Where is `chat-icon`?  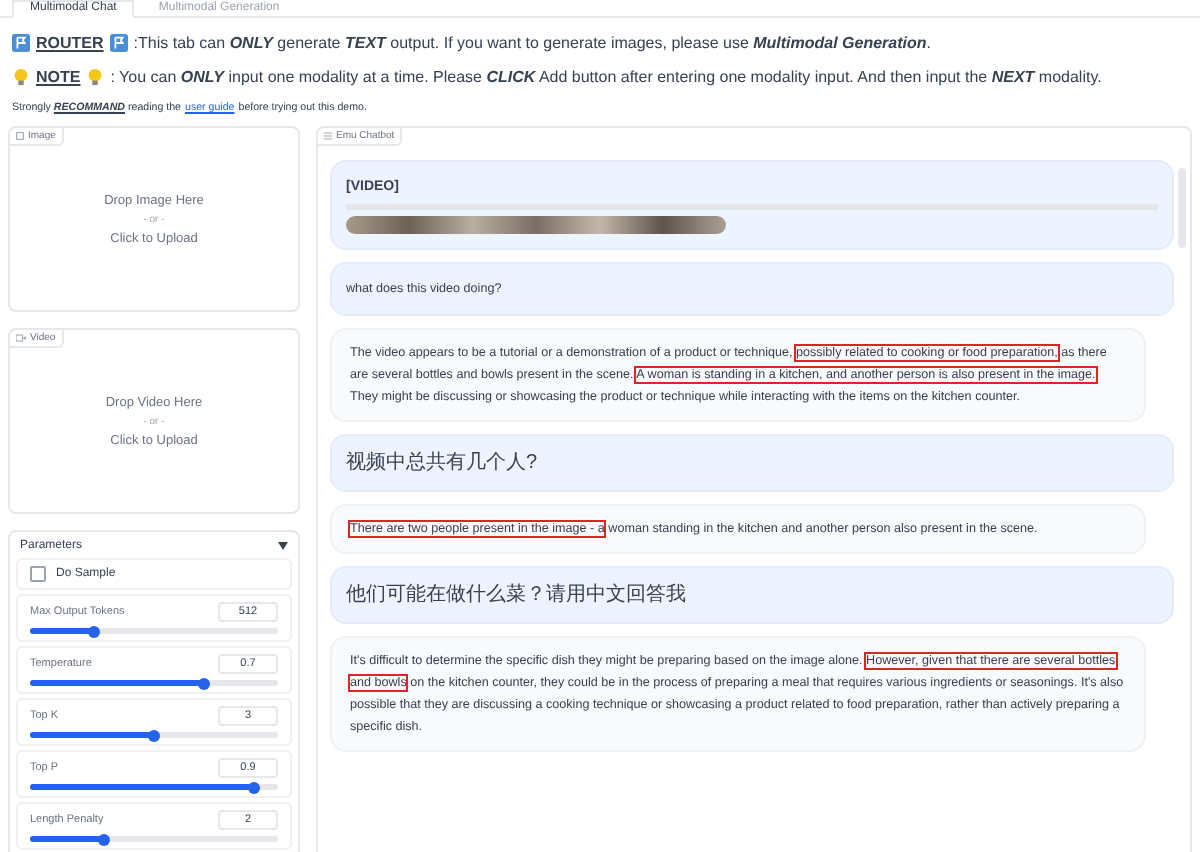 chat-icon is located at coordinates (328, 136).